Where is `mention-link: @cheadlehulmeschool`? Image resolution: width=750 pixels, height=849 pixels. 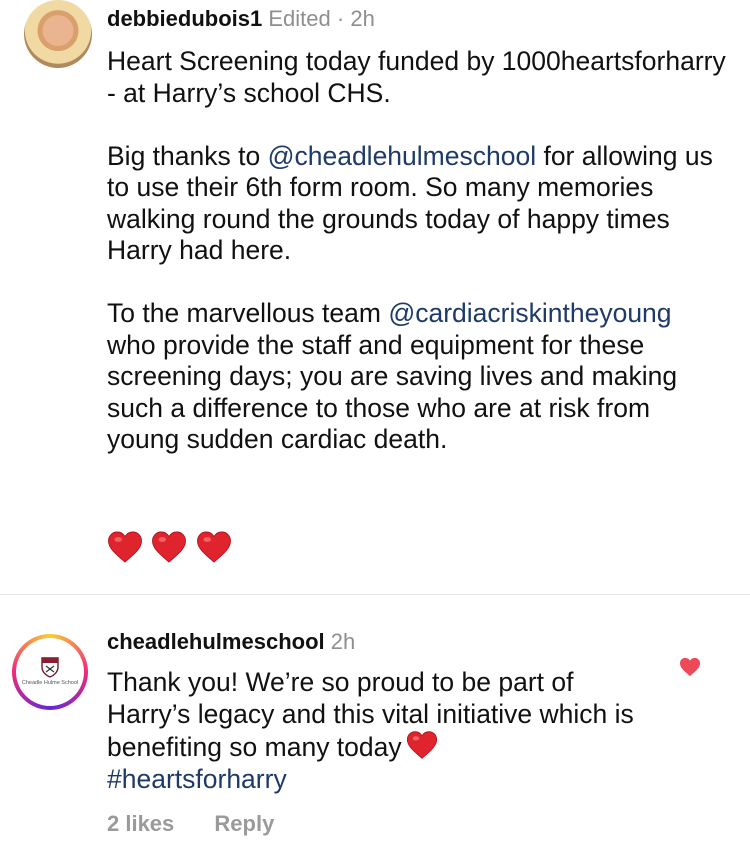 mention-link: @cheadlehulmeschool is located at coordinates (402, 156).